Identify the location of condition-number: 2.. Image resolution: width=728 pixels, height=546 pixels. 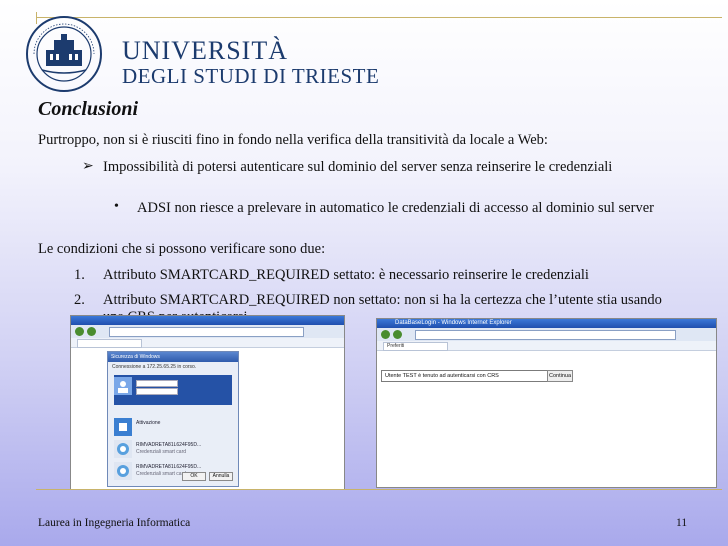
(79, 300).